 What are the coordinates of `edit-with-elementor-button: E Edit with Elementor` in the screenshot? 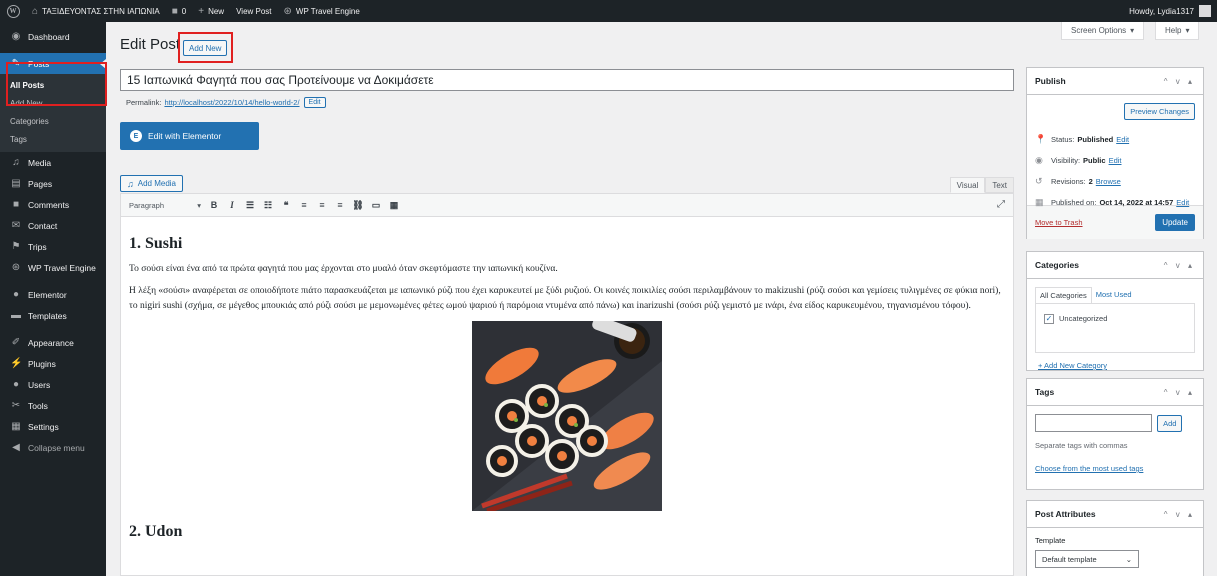 It's located at (189, 136).